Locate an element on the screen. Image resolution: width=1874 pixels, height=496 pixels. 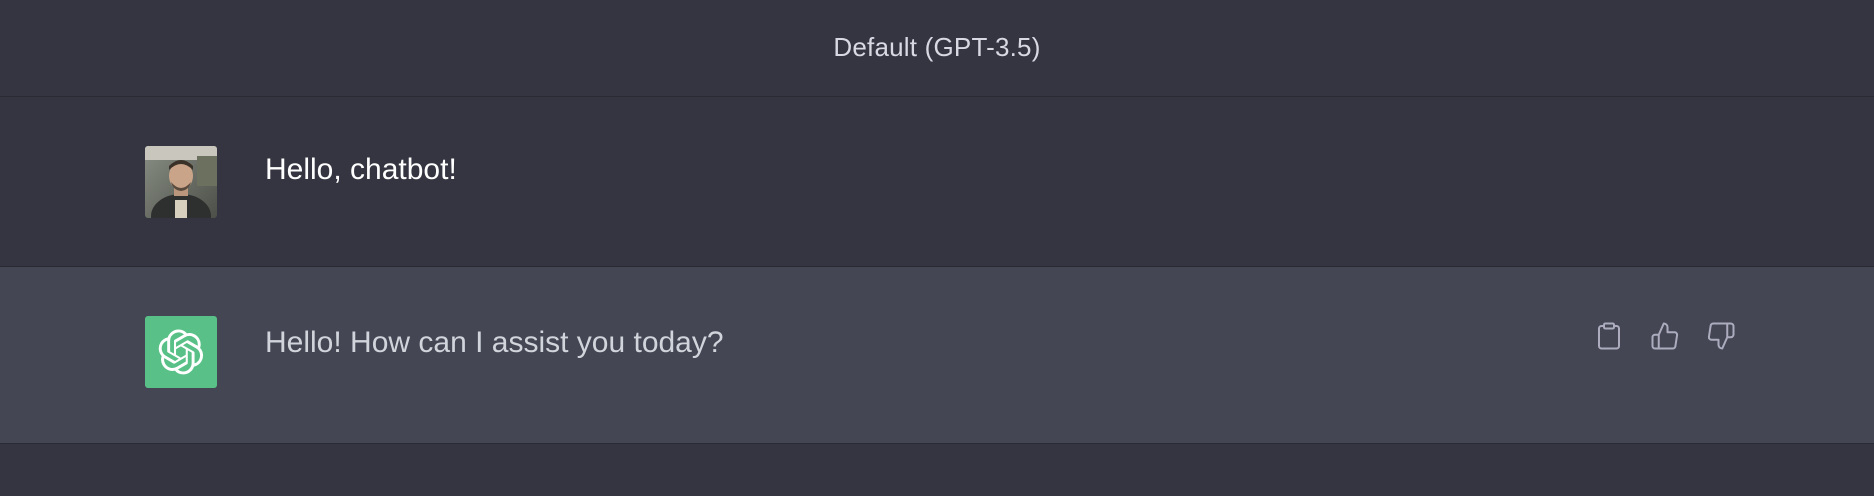
thumbs-up-icon is located at coordinates (1665, 336).